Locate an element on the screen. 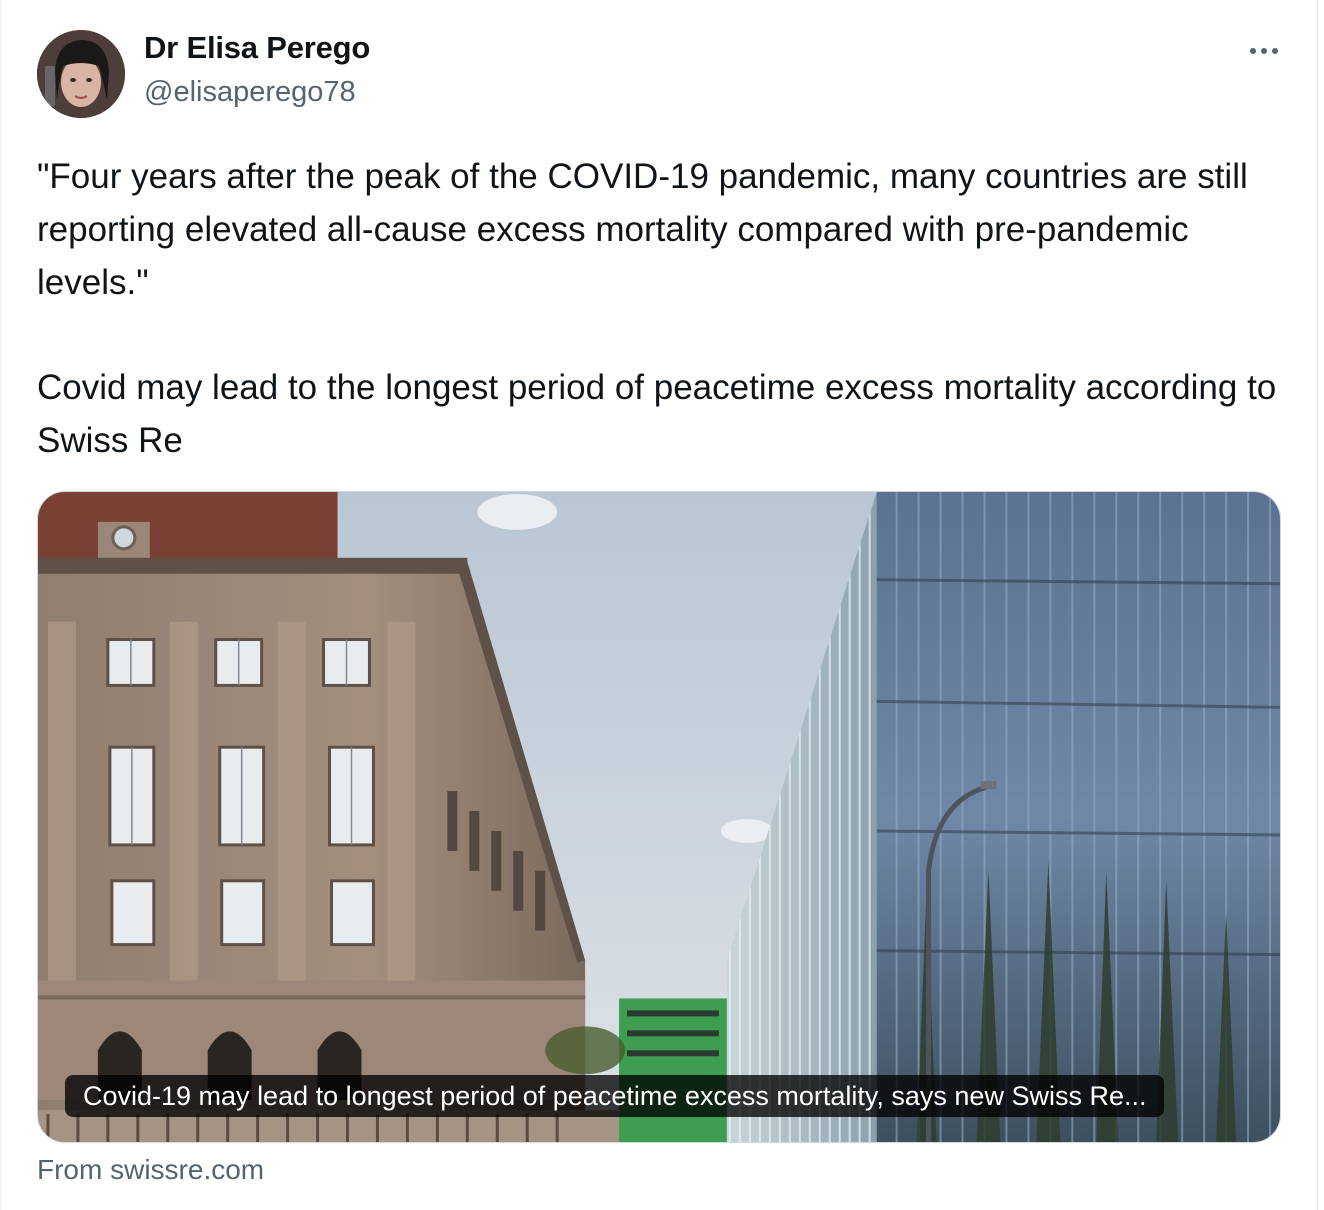  link-source: From swissre.com is located at coordinates (150, 1170).